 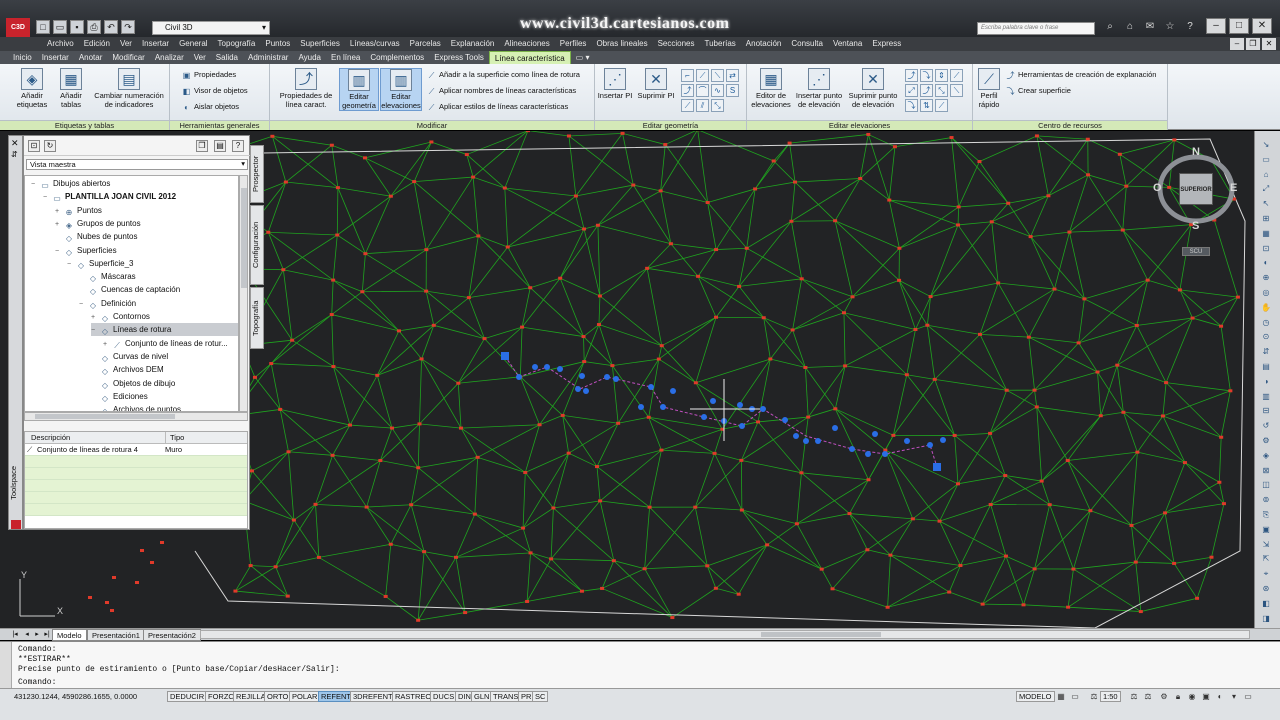 I want to click on ribbon-tab: Express Tools, so click(x=459, y=57).